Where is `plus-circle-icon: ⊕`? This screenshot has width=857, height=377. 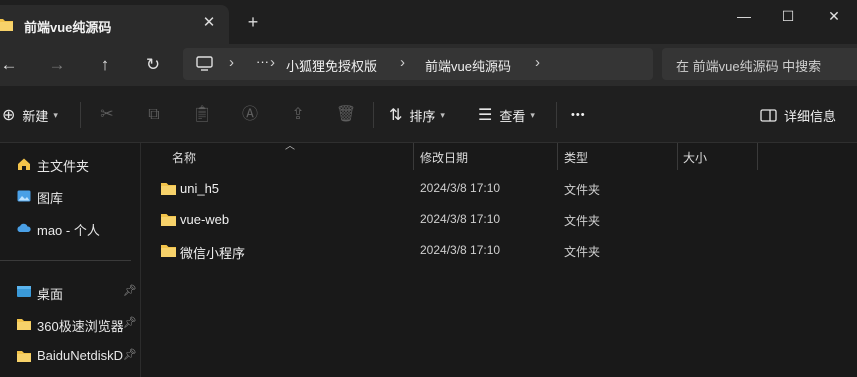
plus-circle-icon: ⊕ is located at coordinates (9, 115).